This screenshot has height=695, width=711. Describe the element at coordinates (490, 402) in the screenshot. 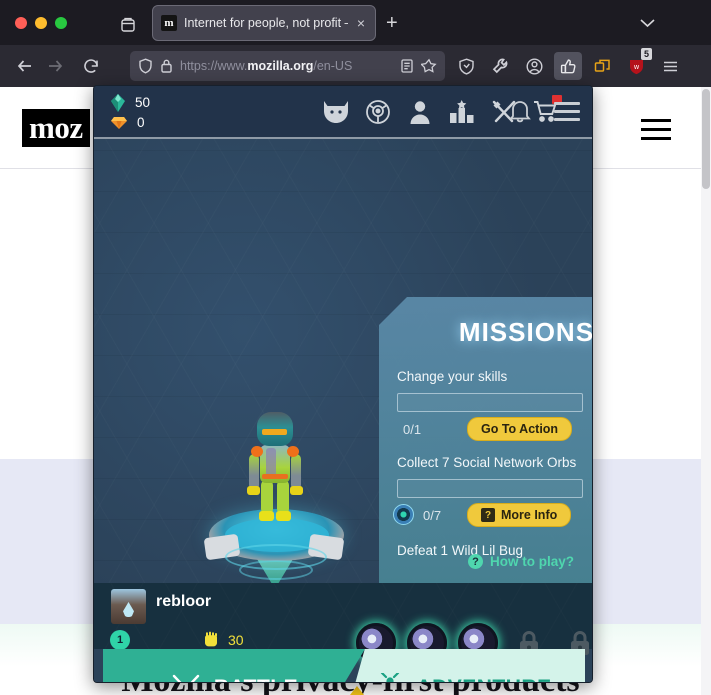

I see `mission-progress-bar` at that location.